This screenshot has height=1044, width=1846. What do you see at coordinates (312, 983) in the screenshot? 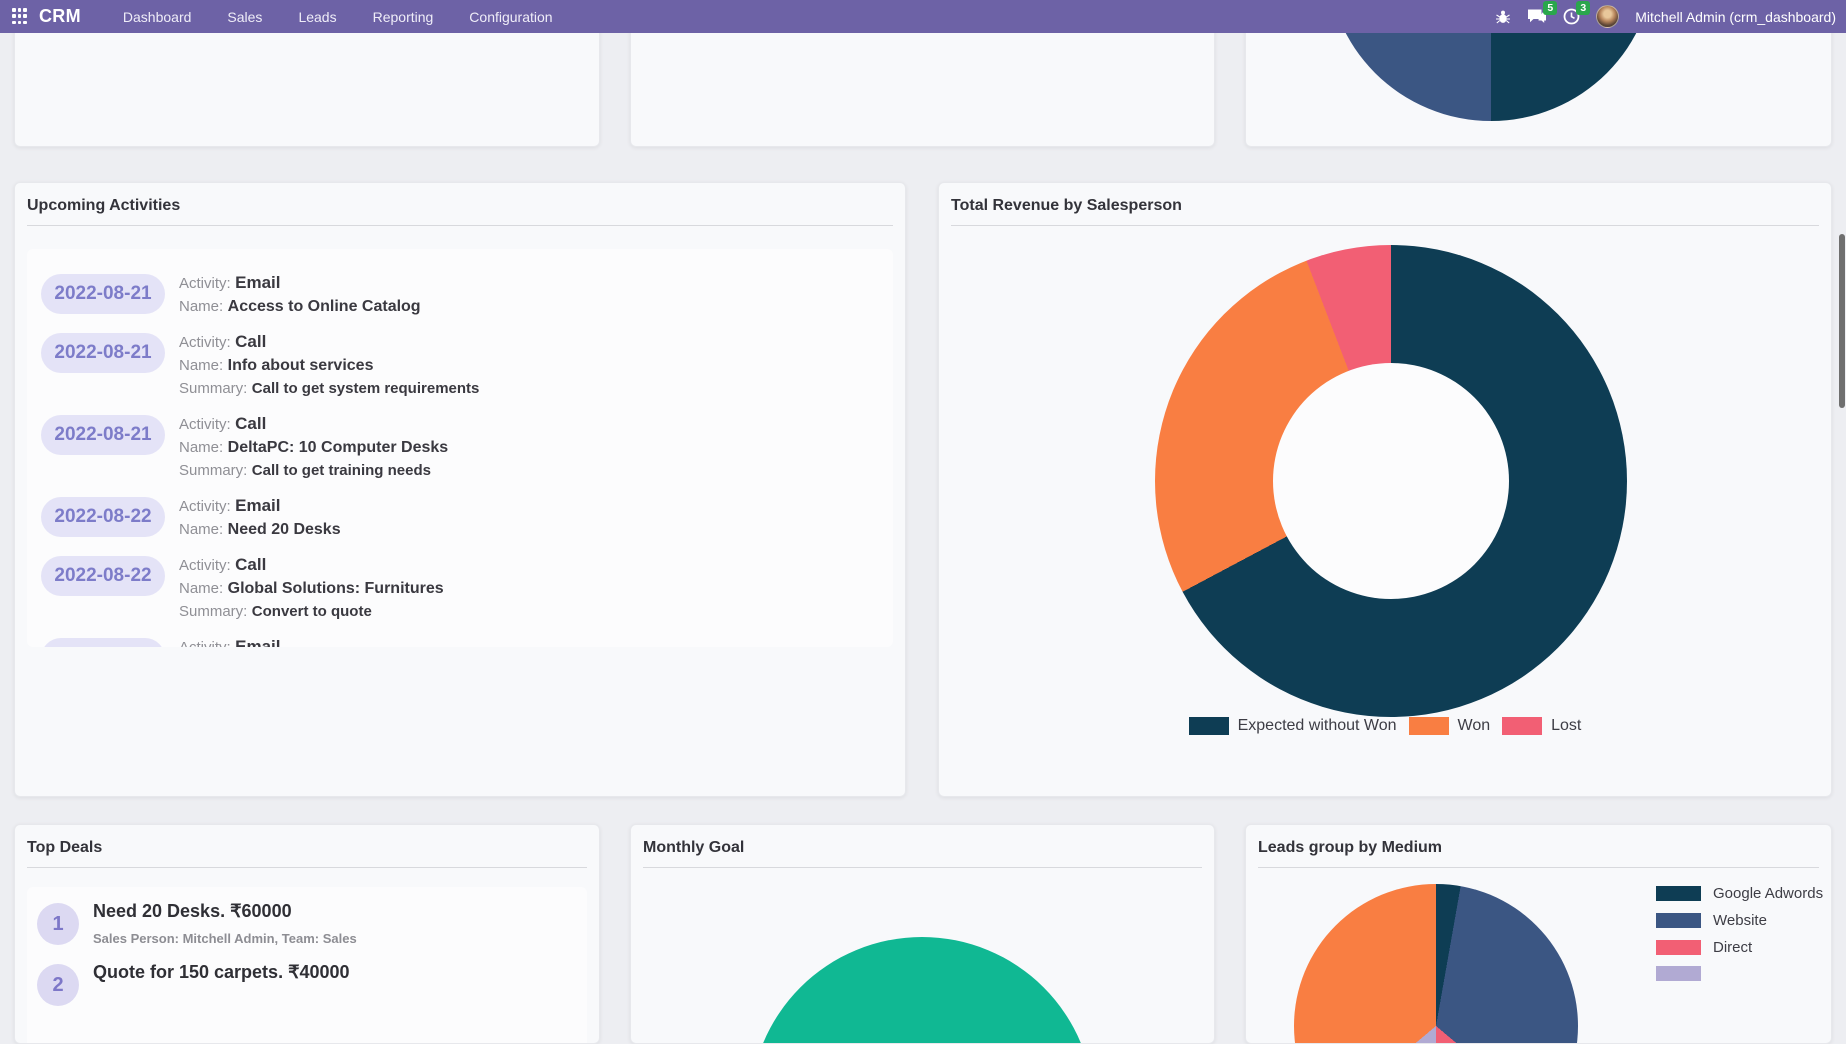
I see `deal-list-item: 2 Quote for 150 carpets. ₹40000` at bounding box center [312, 983].